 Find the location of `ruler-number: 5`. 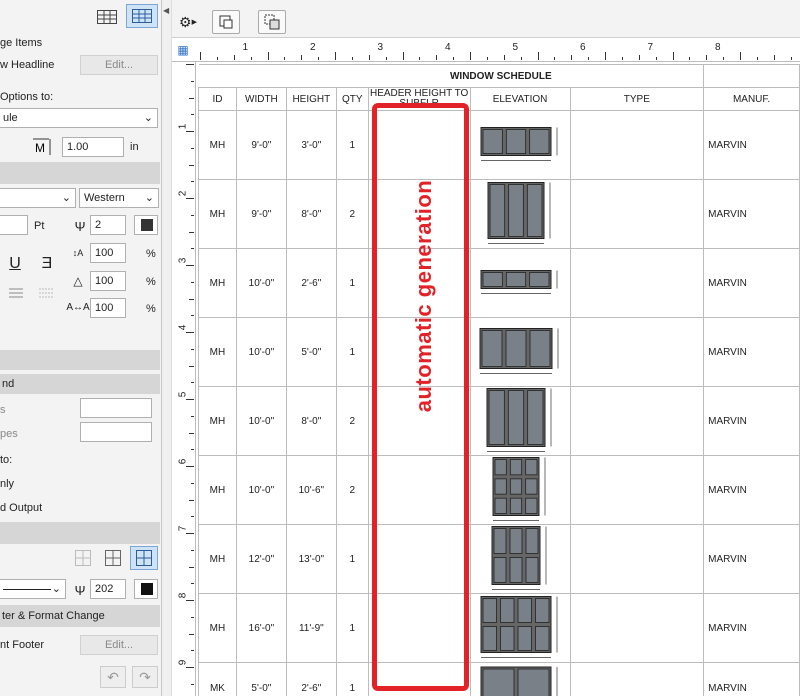

ruler-number: 5 is located at coordinates (515, 47).